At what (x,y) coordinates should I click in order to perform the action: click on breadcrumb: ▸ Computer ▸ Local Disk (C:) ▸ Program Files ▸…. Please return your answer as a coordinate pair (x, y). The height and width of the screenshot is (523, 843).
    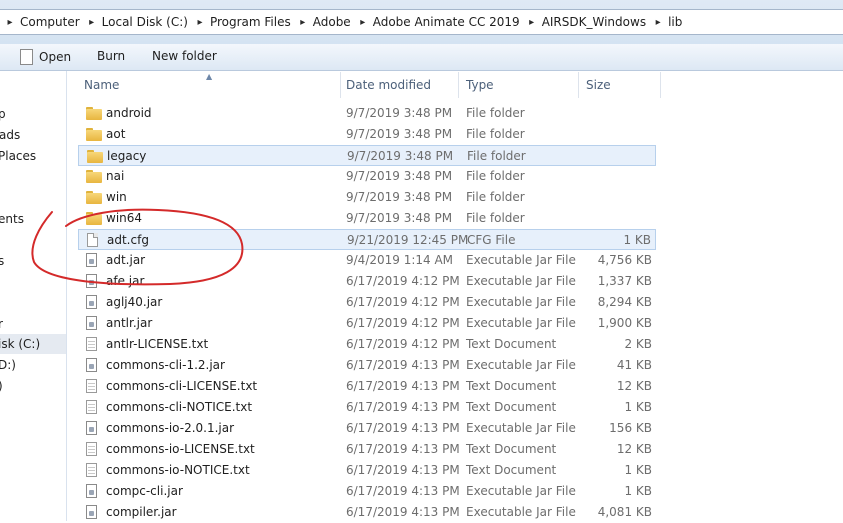
    Looking at the image, I should click on (421, 22).